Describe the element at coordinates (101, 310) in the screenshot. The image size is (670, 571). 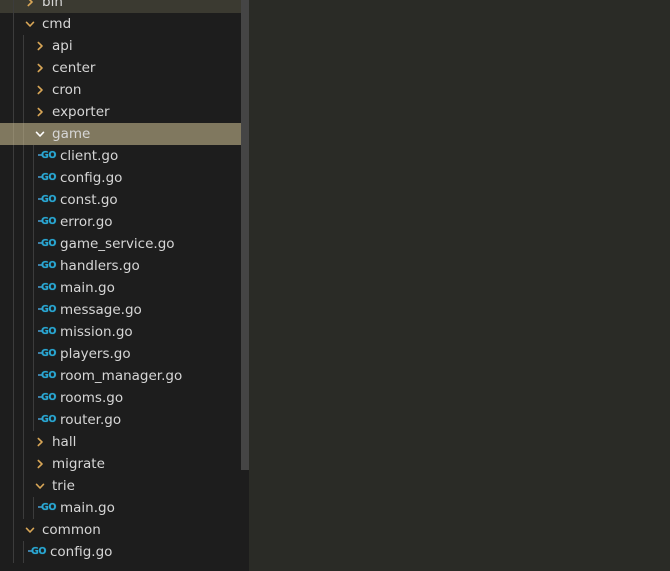
I see `tree-file-label: message.go` at that location.